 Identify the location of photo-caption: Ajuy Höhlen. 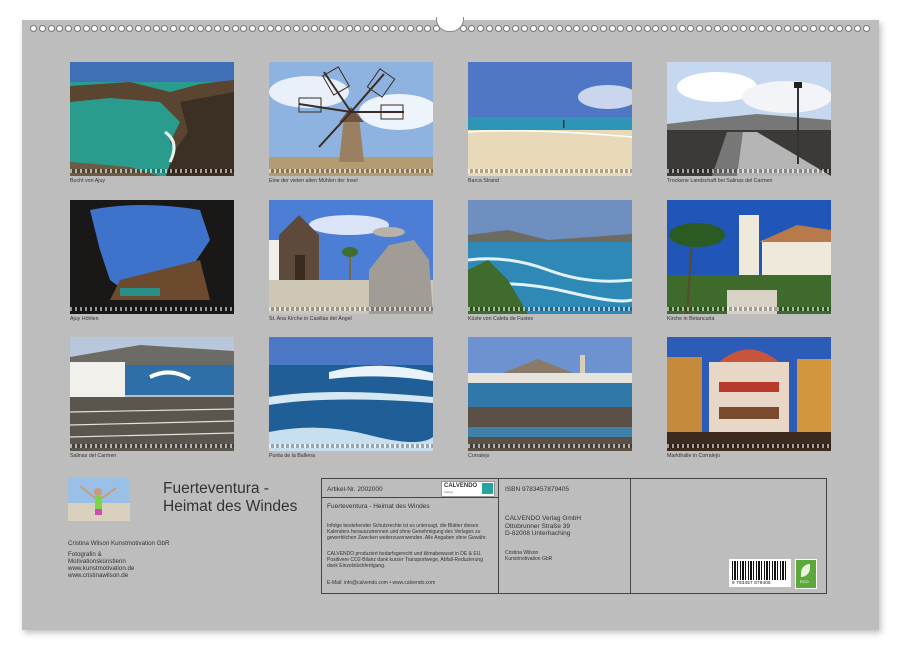
(84, 319).